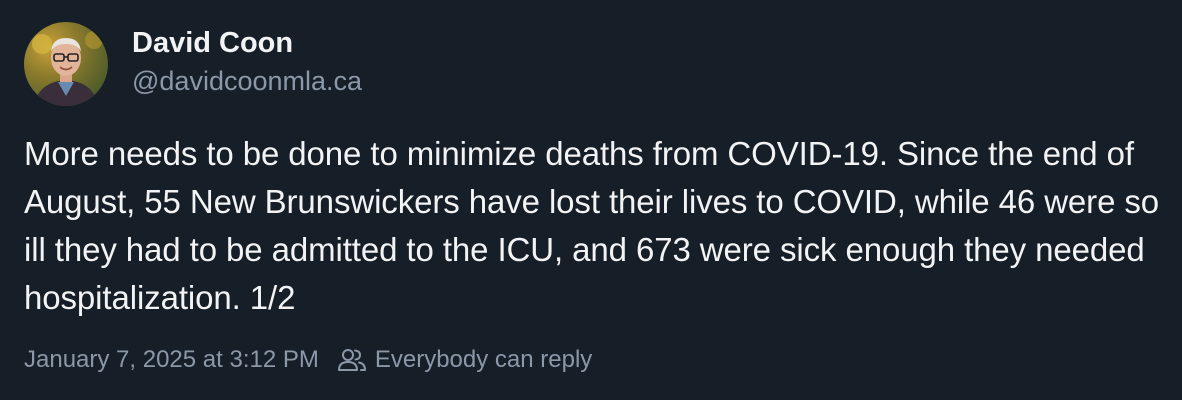 This screenshot has width=1182, height=400. Describe the element at coordinates (247, 62) in the screenshot. I see `author-names: David Coon @davidcoonmla.ca` at that location.